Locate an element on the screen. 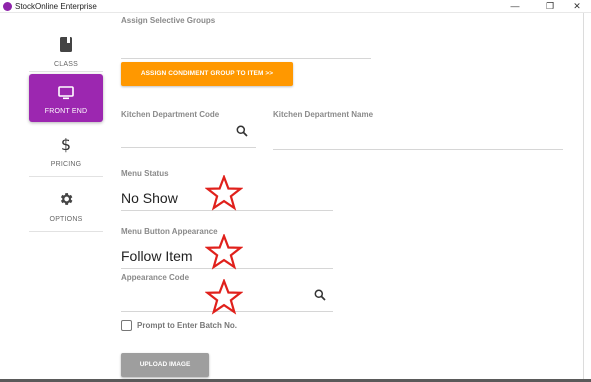 This screenshot has width=591, height=382. assign-condiment-button: ASSIGN CONDIMENT GROUP TO ITEM >> is located at coordinates (207, 74).